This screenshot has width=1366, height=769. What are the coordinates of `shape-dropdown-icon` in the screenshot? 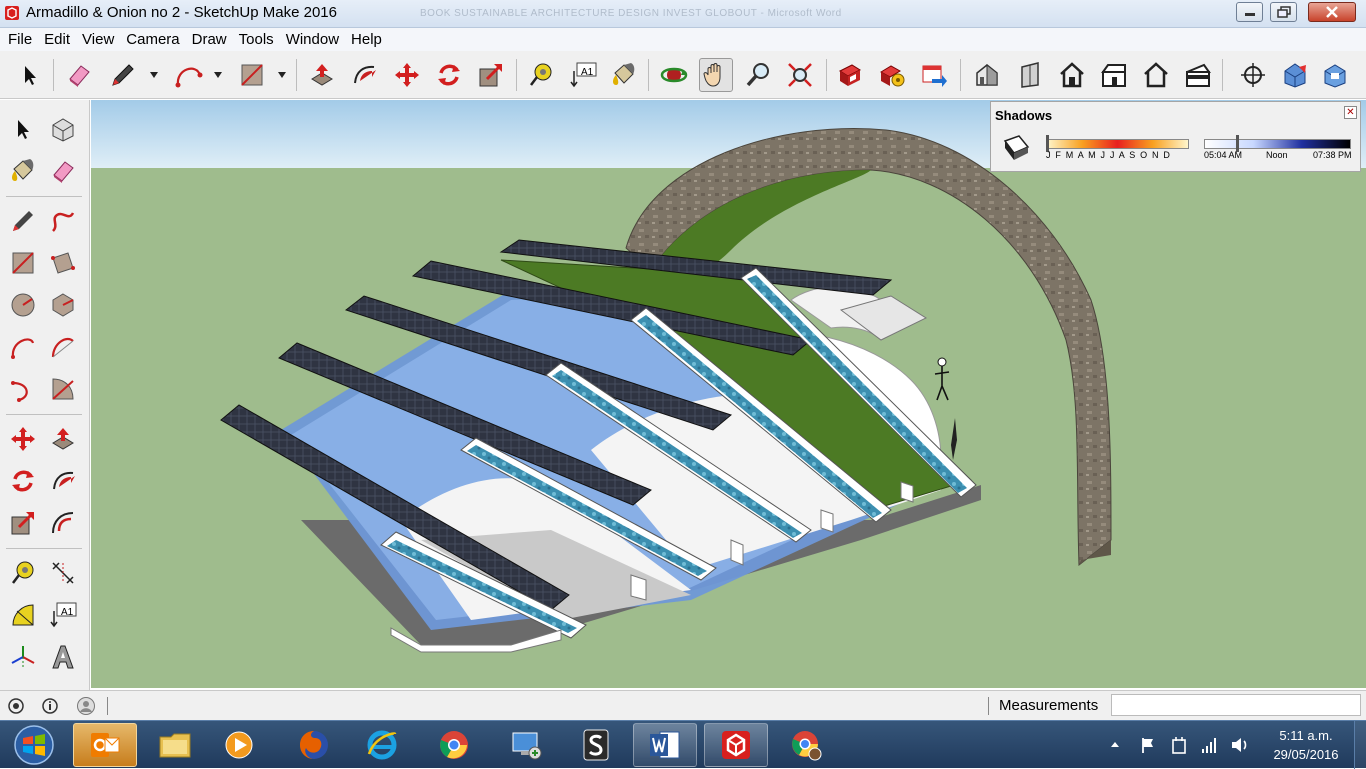 It's located at (282, 75).